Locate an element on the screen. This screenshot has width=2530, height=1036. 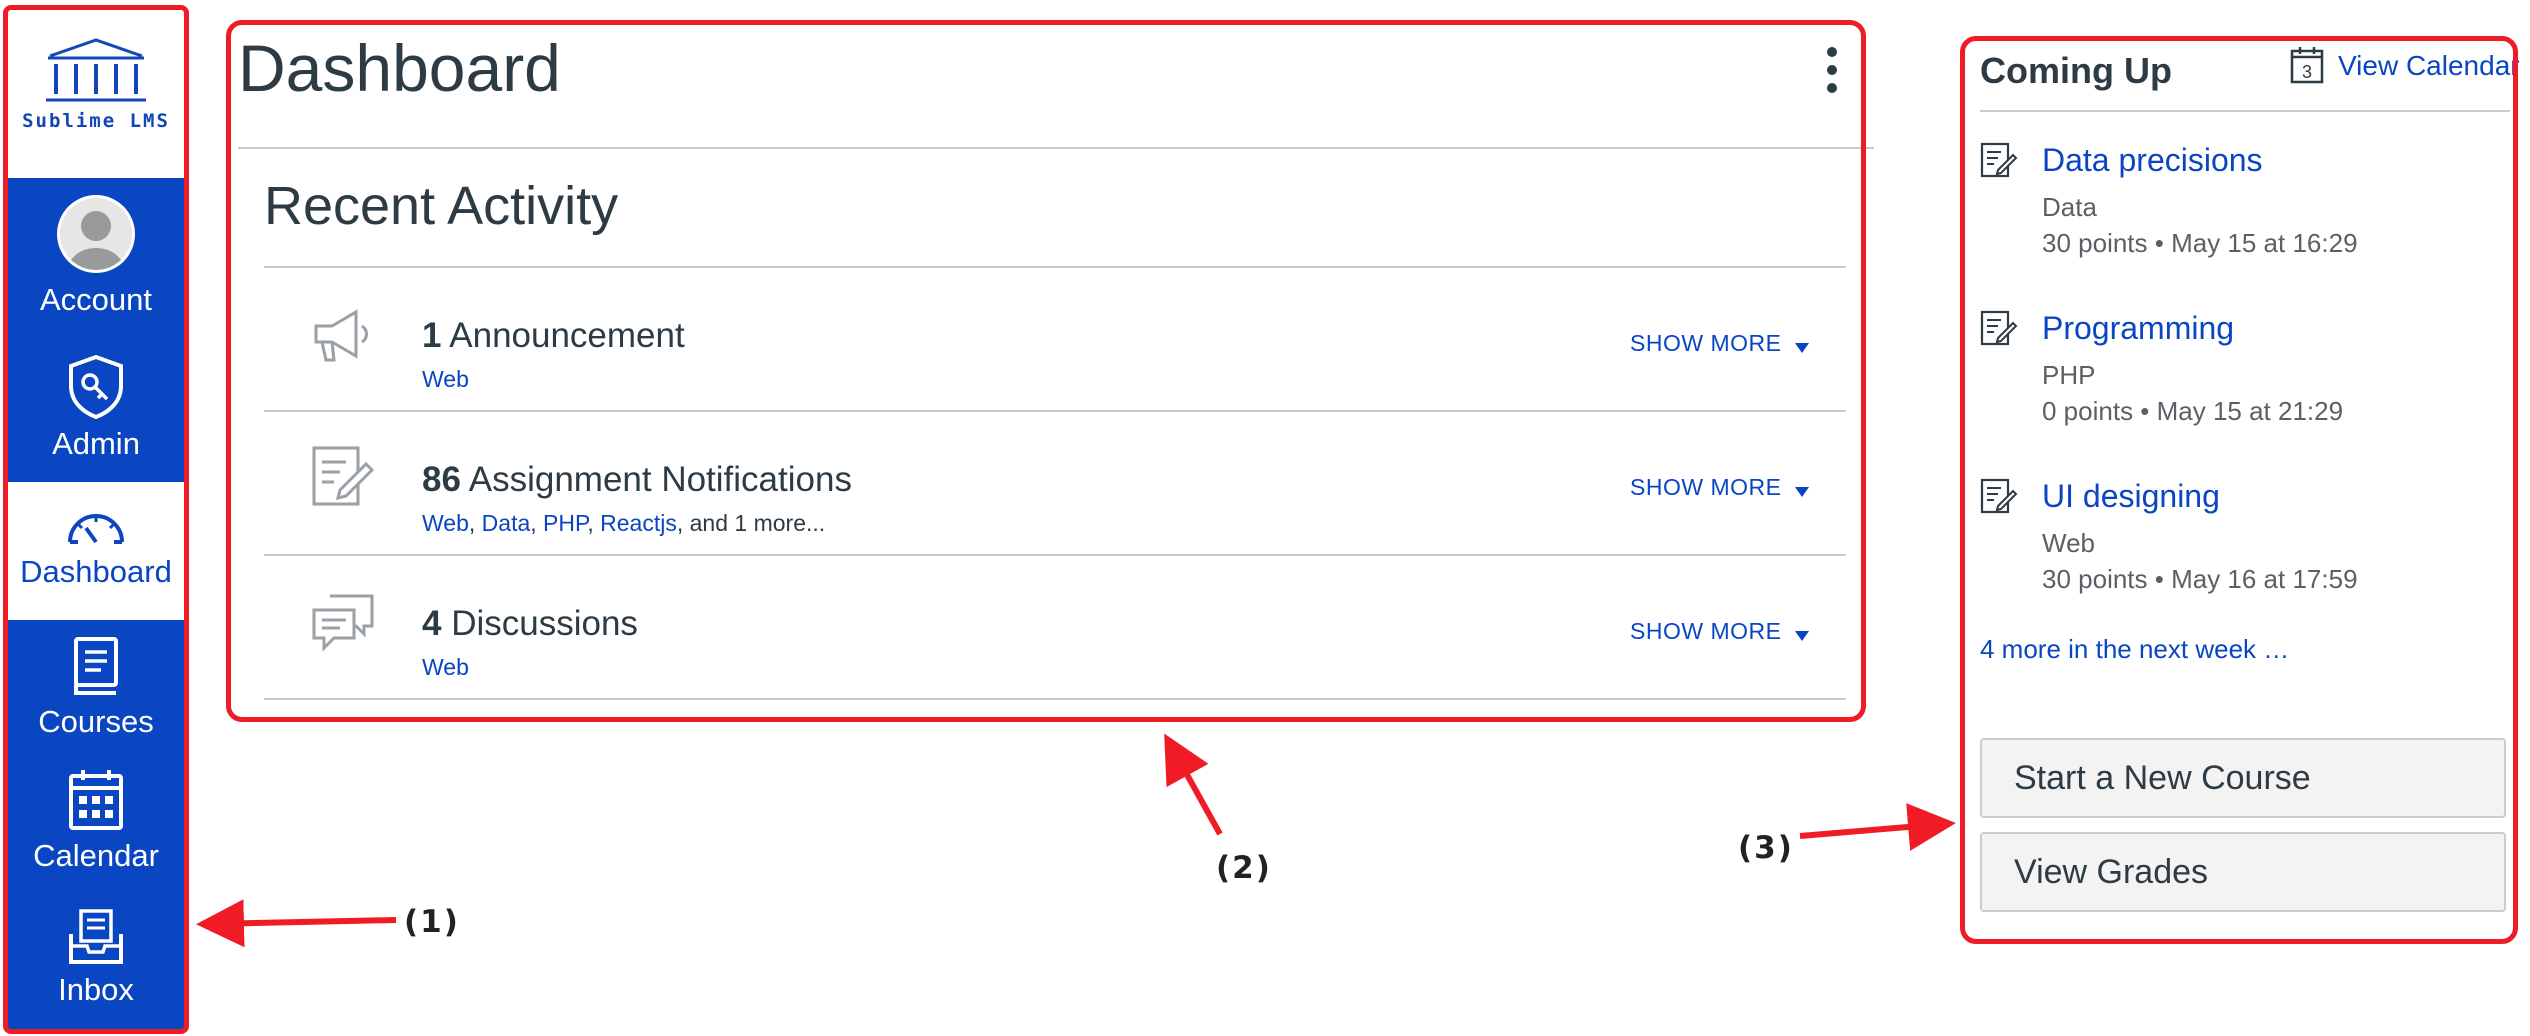
arrow-to-navigation is located at coordinates (296, 923).